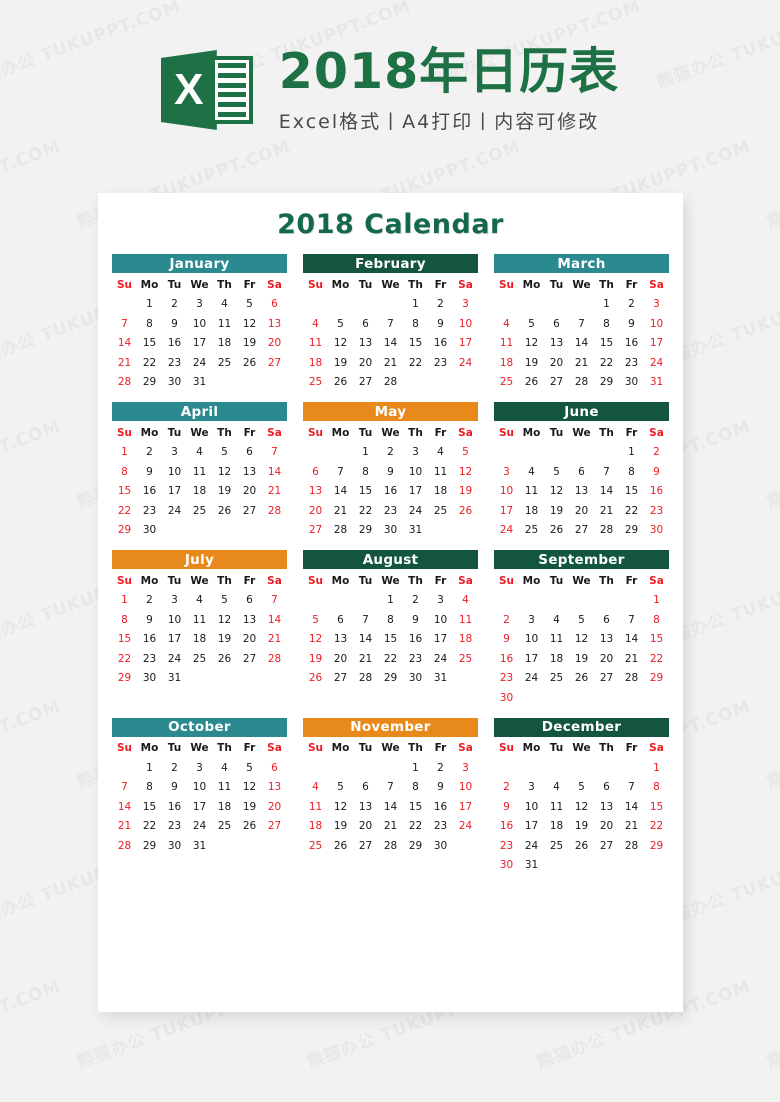 Image resolution: width=780 pixels, height=1102 pixels. I want to click on day-cell: 28, so click(274, 659).